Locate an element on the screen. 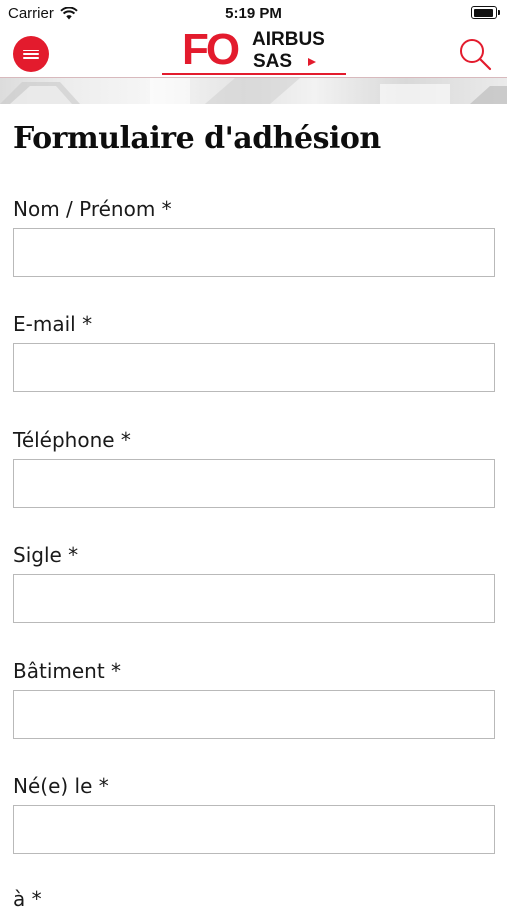  field-label: Né(e) le * is located at coordinates (61, 786).